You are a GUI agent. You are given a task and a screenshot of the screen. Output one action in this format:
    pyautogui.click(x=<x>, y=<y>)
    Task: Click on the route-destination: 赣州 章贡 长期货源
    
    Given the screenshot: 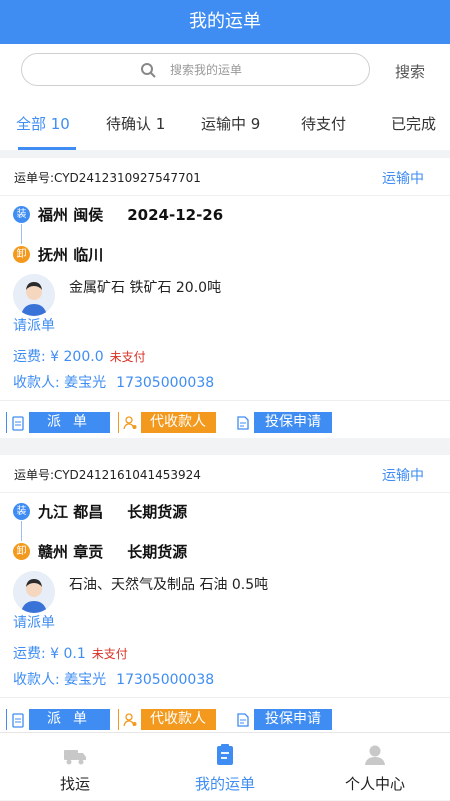 What is the action you would take?
    pyautogui.click(x=112, y=551)
    